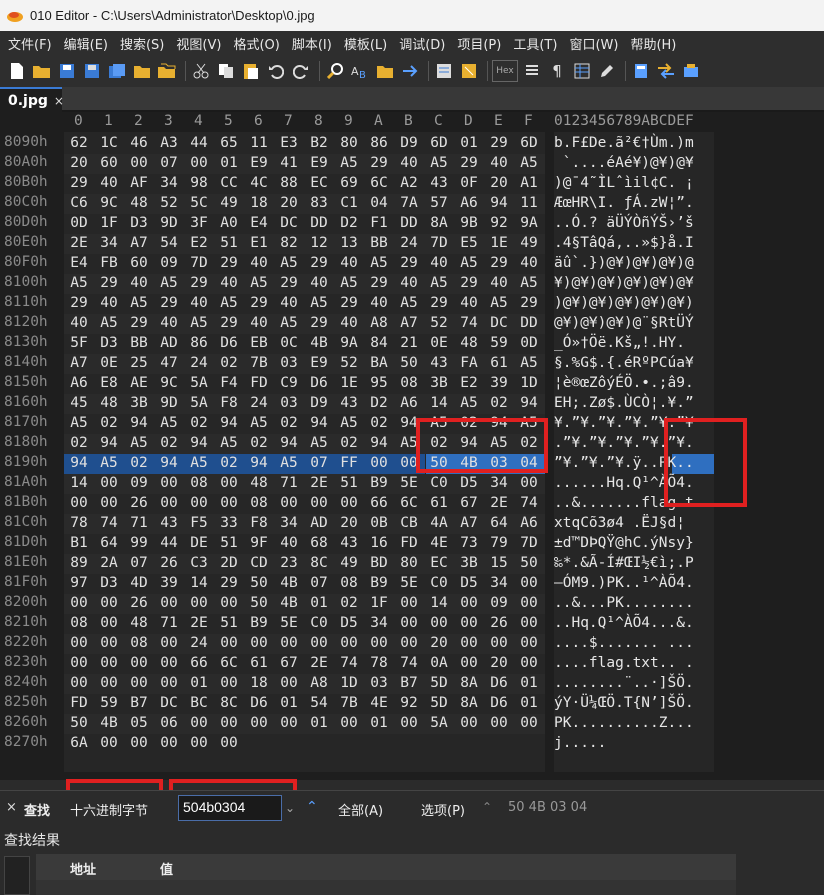 The width and height of the screenshot is (824, 895). What do you see at coordinates (409, 203) in the screenshot?
I see `hex-byte: 7A` at bounding box center [409, 203].